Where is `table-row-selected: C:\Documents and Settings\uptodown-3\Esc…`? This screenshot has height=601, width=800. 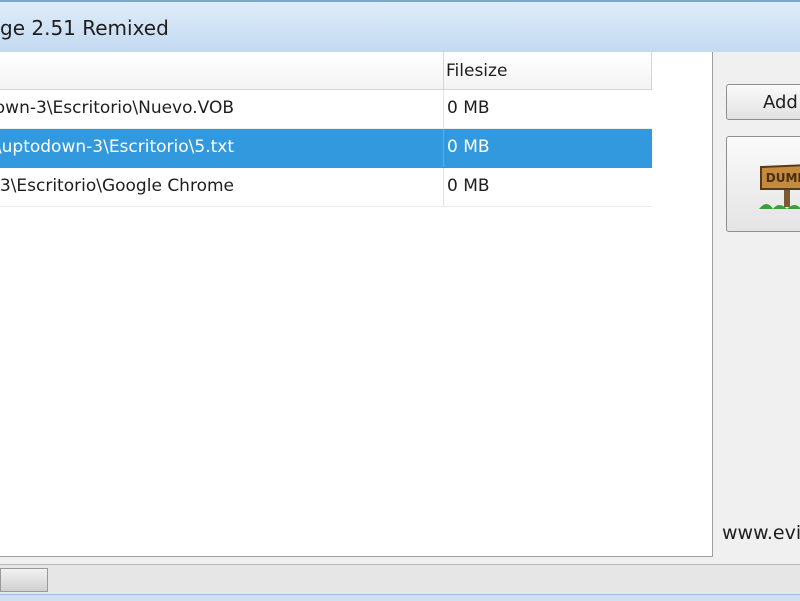 table-row-selected: C:\Documents and Settings\uptodown-3\Esc… is located at coordinates (326, 148).